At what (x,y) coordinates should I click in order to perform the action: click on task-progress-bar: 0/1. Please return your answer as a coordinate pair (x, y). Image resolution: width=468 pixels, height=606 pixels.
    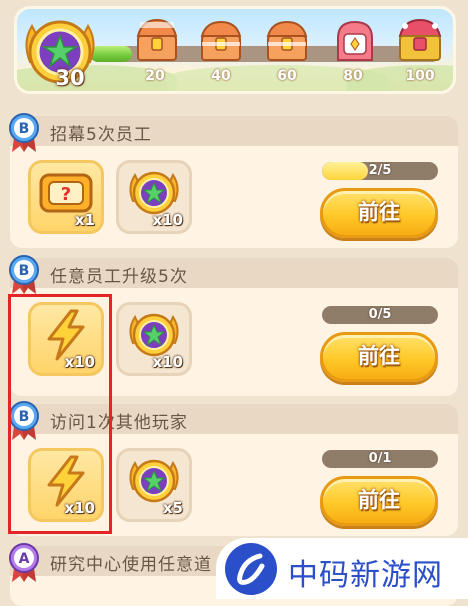
    Looking at the image, I should click on (380, 459).